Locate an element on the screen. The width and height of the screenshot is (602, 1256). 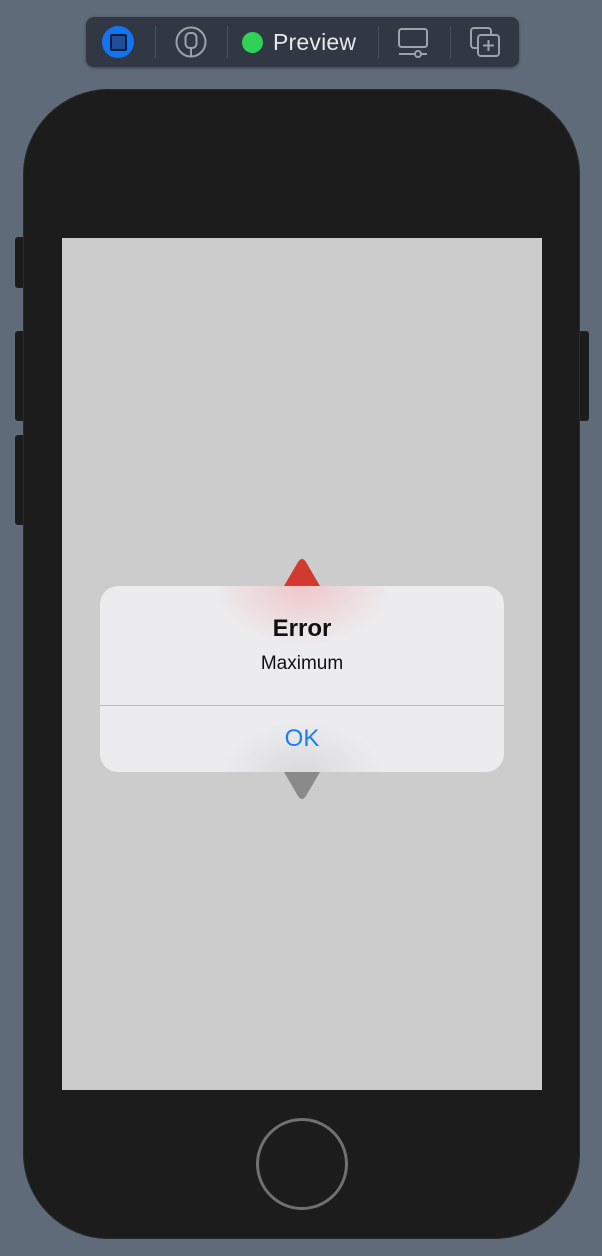
alert-ok-button: OK is located at coordinates (302, 739).